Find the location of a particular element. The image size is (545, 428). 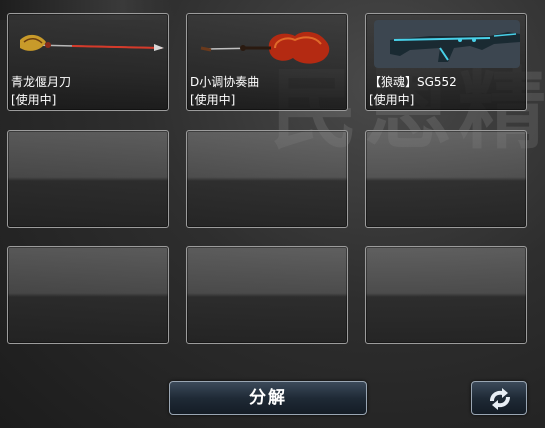

inventory-slot-2: D小调协奏曲 [使用中] is located at coordinates (267, 62).